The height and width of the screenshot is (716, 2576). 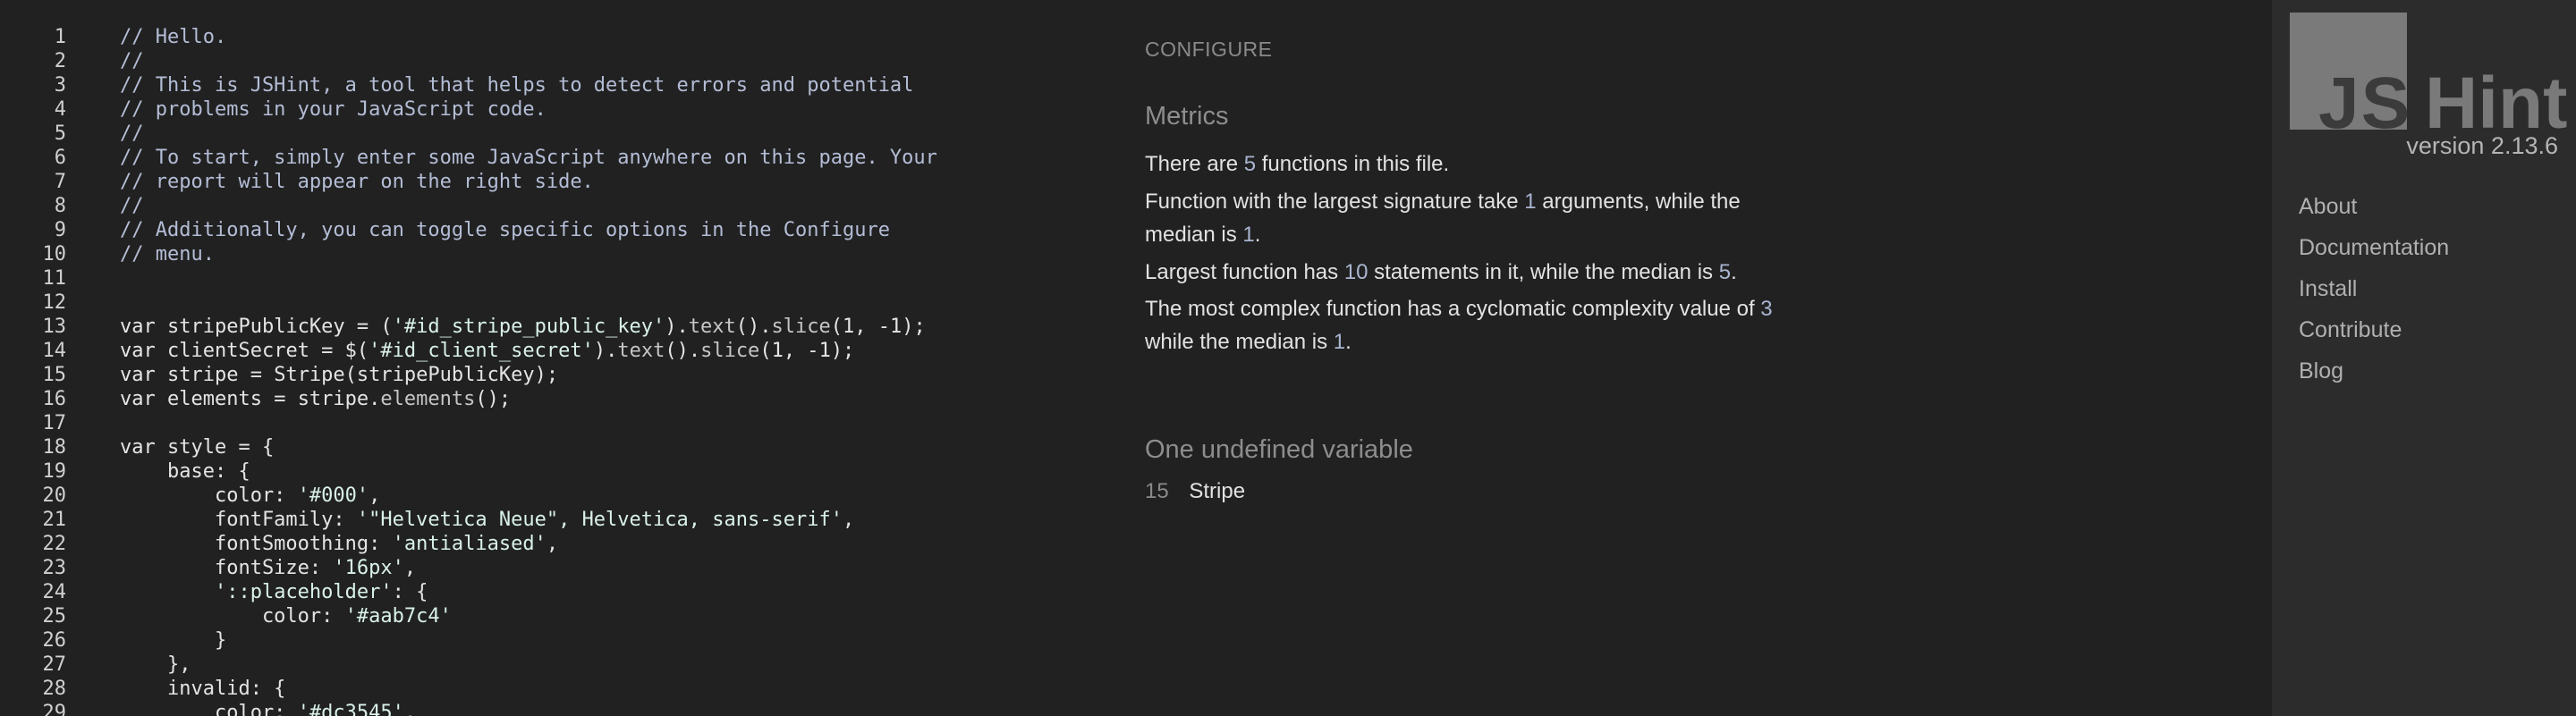 What do you see at coordinates (1734, 272) in the screenshot?
I see `metric-text: .` at bounding box center [1734, 272].